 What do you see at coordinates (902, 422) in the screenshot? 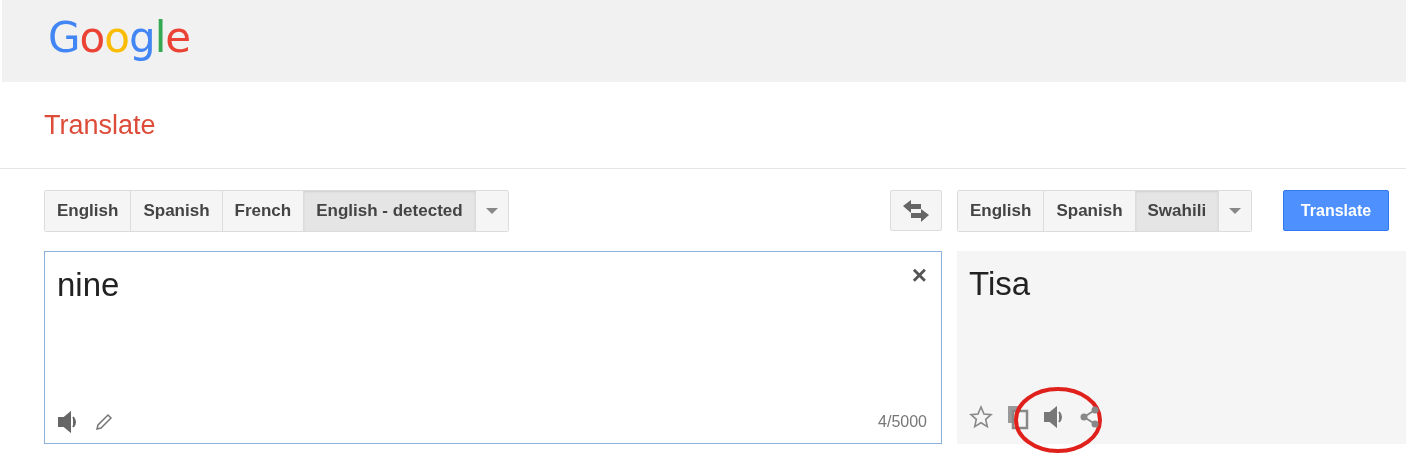
I see `character-count: 4/5000` at bounding box center [902, 422].